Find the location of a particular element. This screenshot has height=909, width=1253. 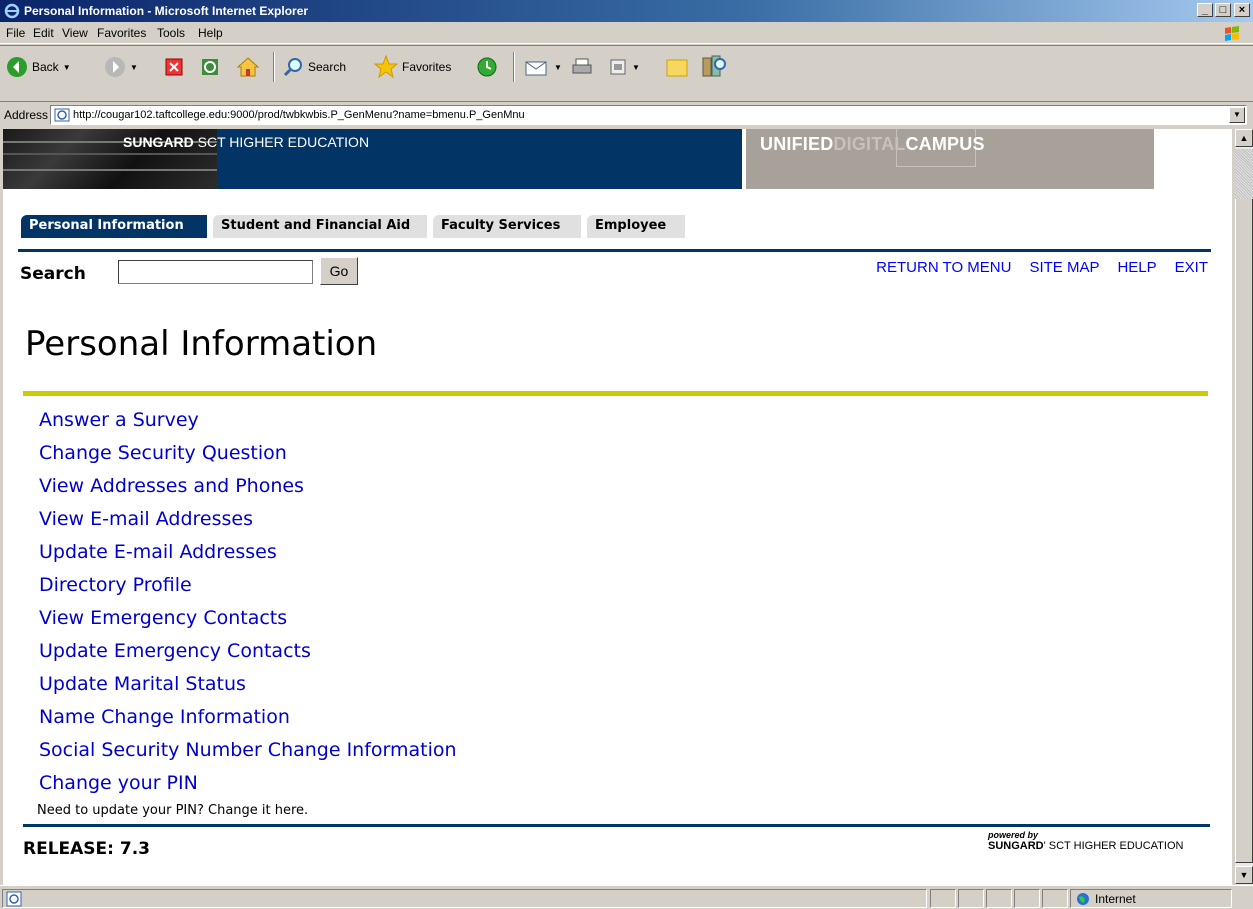

maximize-button: □ is located at coordinates (1223, 10).